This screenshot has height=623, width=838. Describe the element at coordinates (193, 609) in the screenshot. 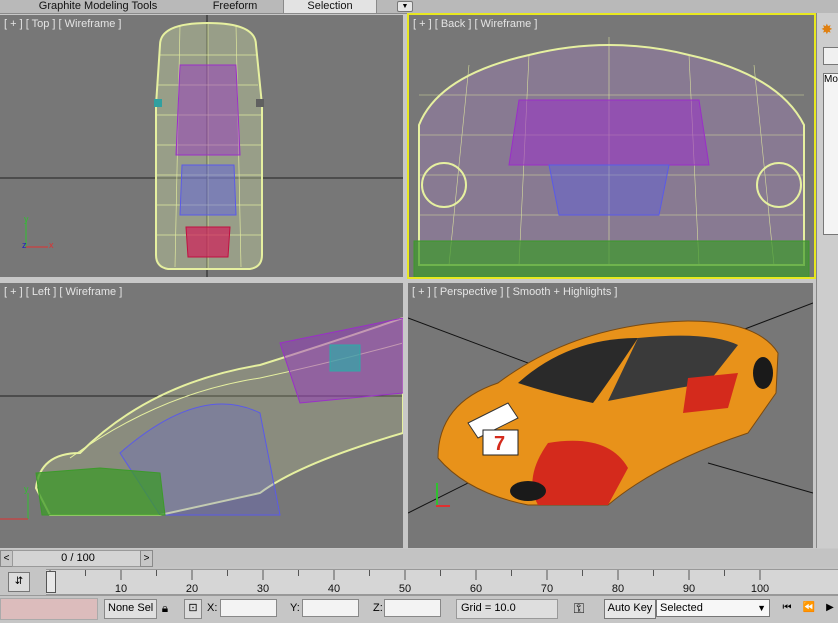

I see `absolute-mode-icon: ⊡` at that location.